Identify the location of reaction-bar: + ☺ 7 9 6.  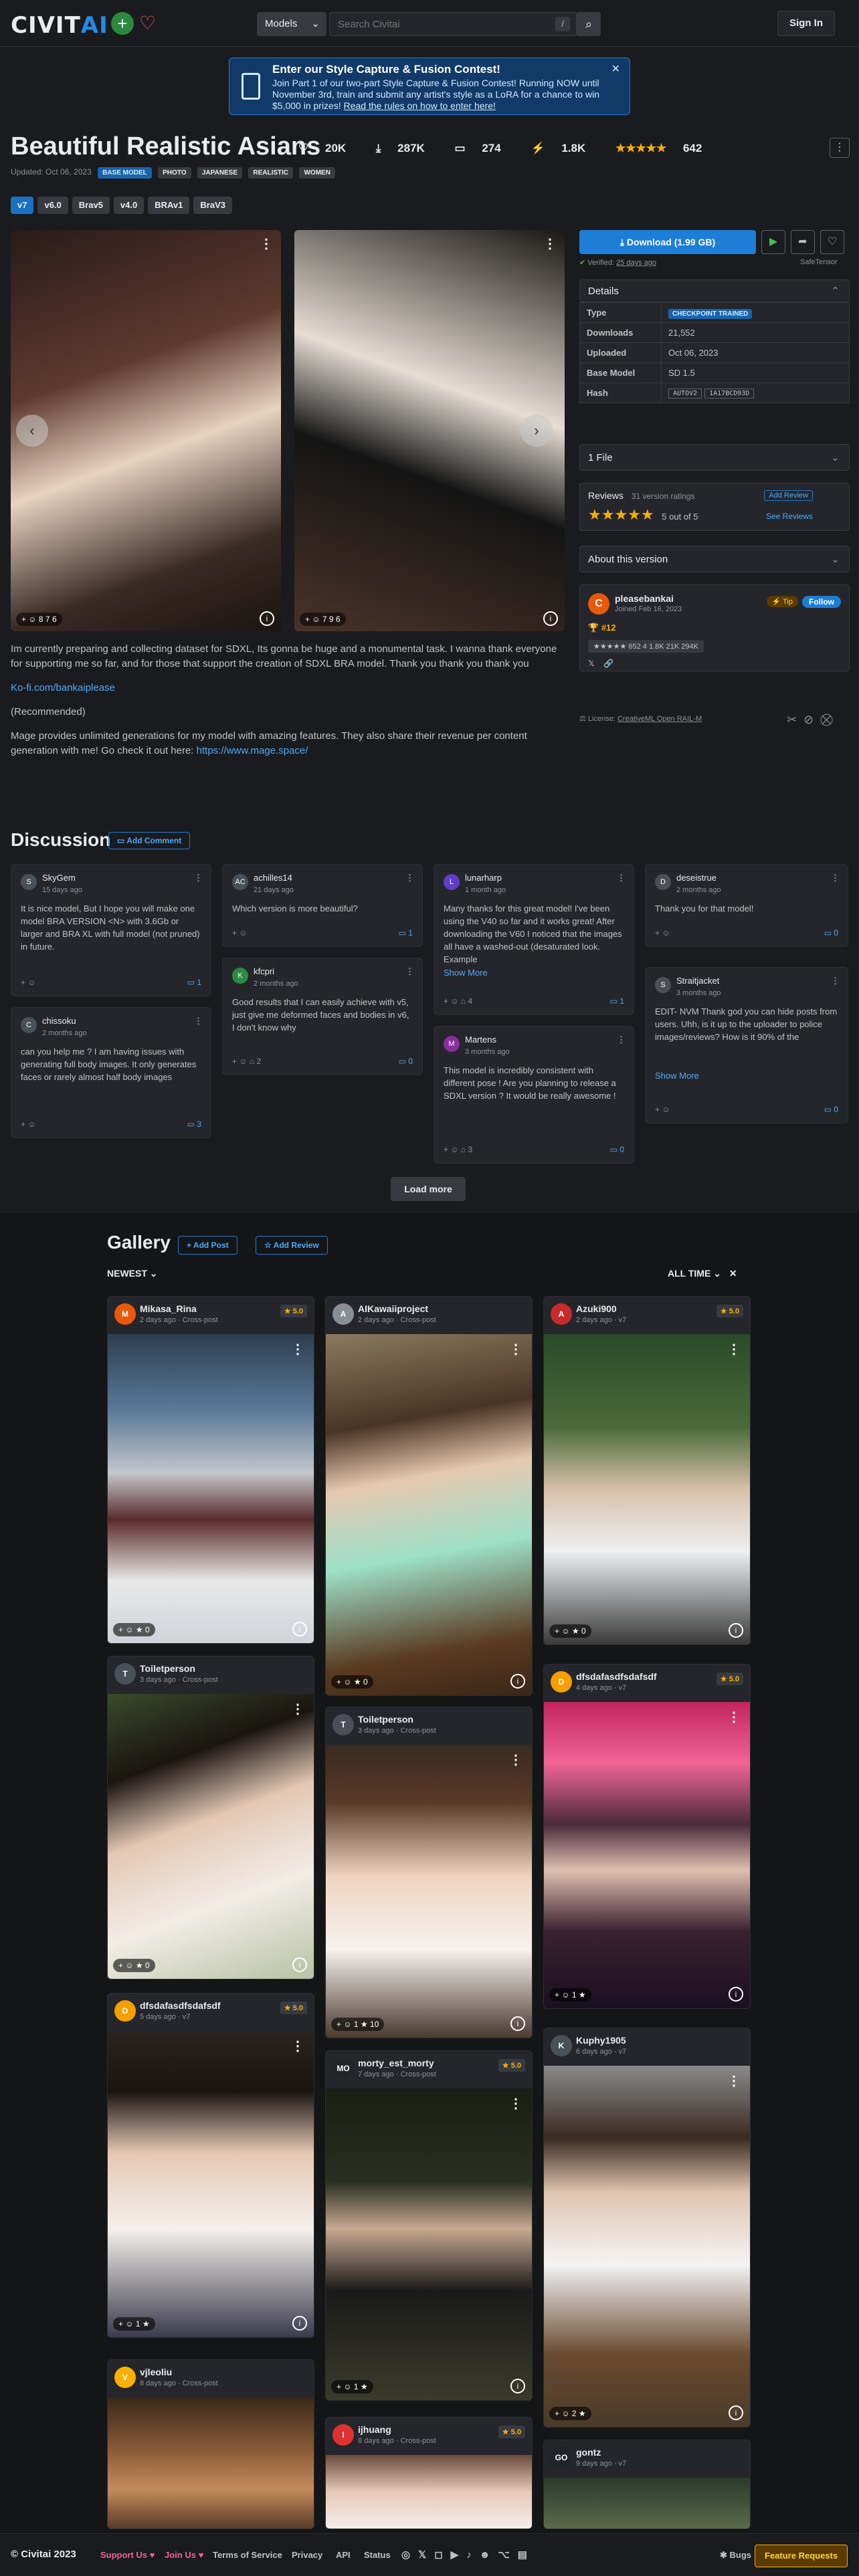
(323, 619).